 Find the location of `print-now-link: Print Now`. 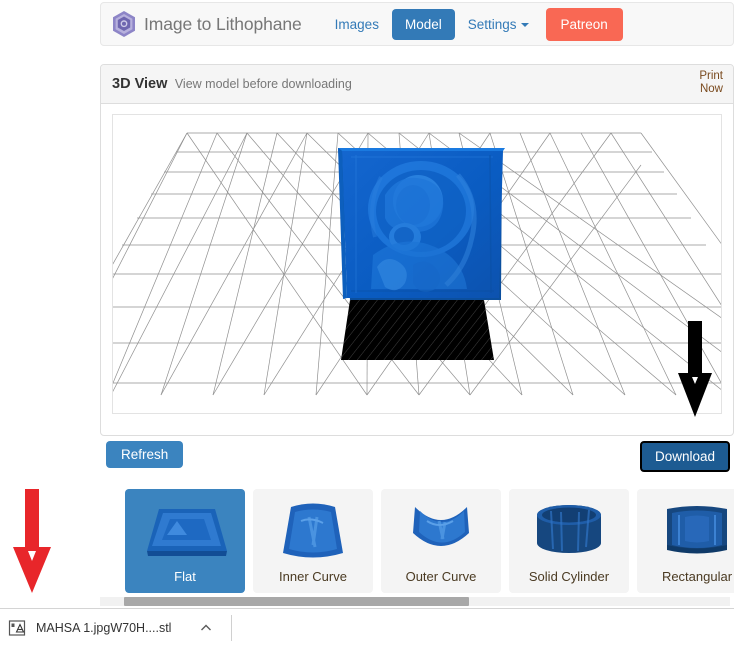

print-now-link: Print Now is located at coordinates (706, 83).